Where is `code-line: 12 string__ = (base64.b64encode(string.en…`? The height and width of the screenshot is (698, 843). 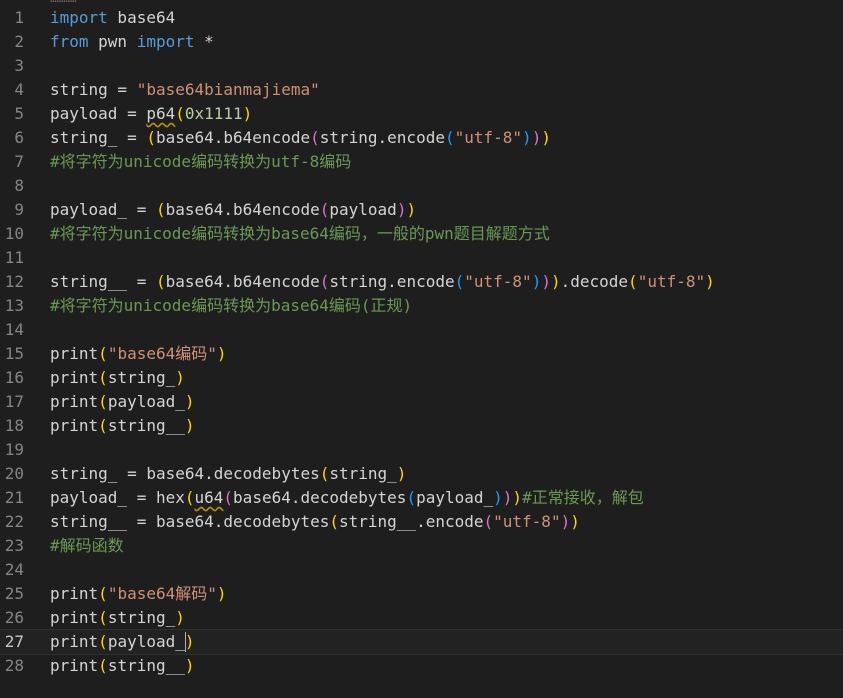 code-line: 12 string__ = (base64.b64encode(string.en… is located at coordinates (421, 282).